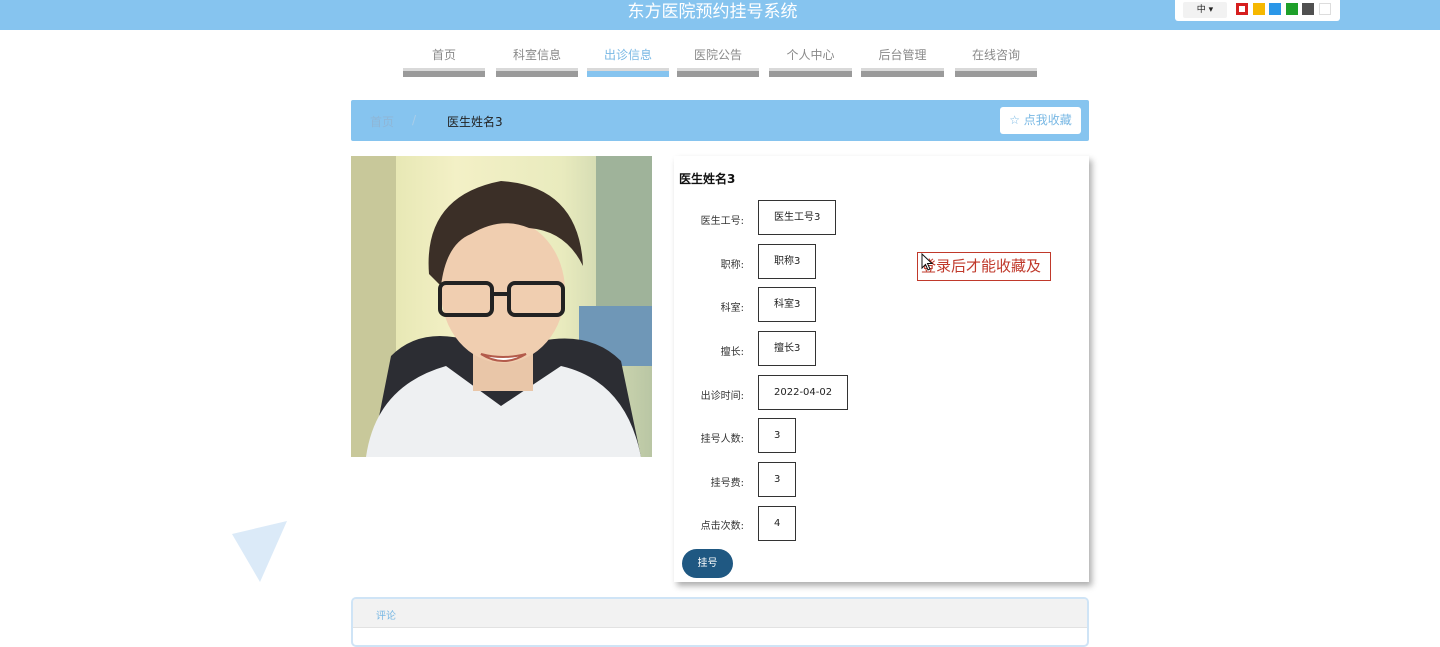 Image resolution: width=1440 pixels, height=647 pixels. Describe the element at coordinates (722, 526) in the screenshot. I see `field-label-clicks: 点击次数:` at that location.